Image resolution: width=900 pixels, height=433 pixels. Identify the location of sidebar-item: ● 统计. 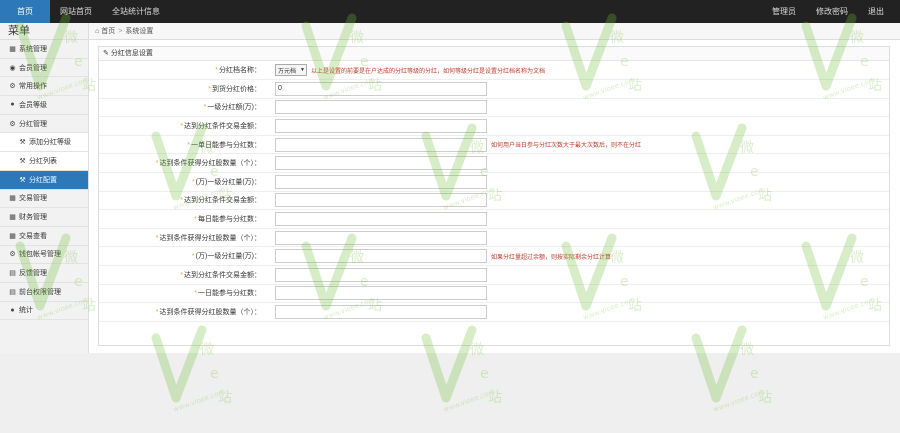
(44, 311).